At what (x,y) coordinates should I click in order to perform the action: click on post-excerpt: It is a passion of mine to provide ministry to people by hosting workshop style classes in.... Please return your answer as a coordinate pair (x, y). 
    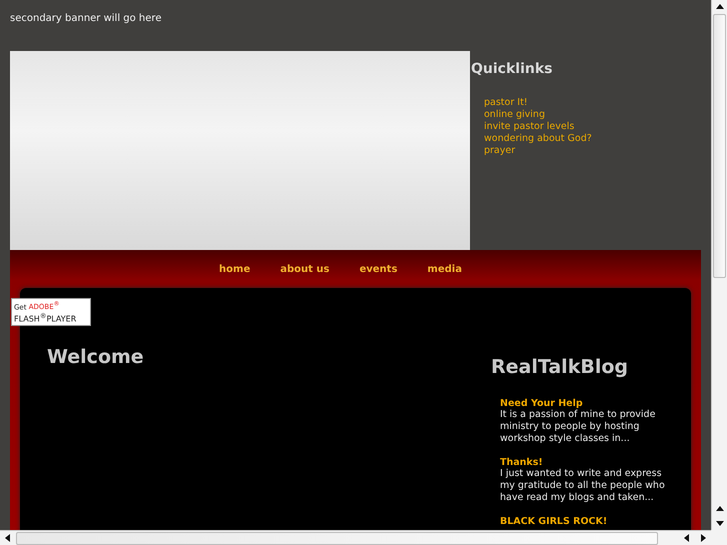
    Looking at the image, I should click on (578, 427).